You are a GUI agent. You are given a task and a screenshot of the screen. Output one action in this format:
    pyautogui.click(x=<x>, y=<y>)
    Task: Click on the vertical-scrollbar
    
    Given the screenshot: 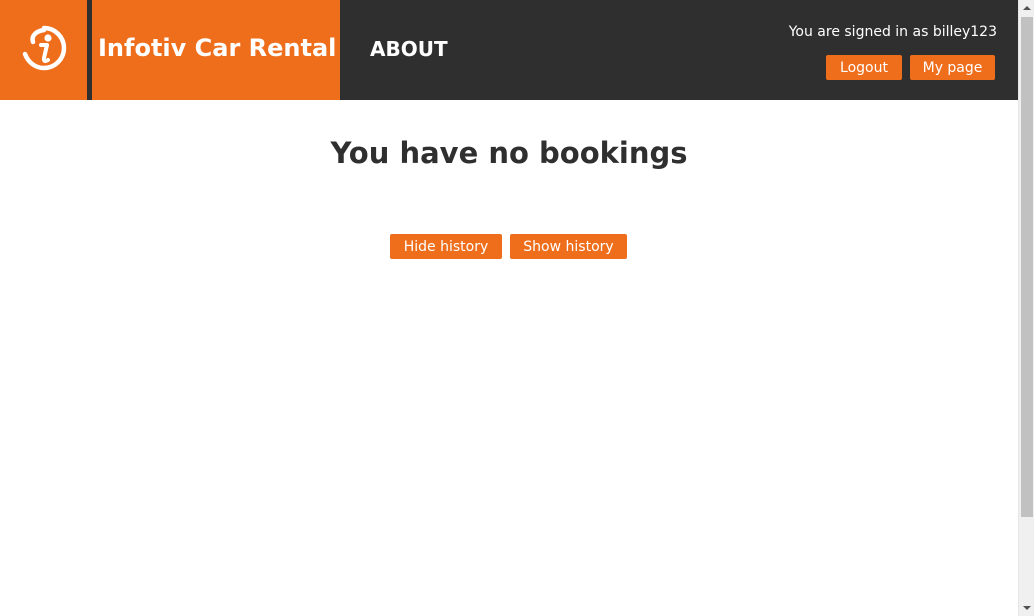 What is the action you would take?
    pyautogui.click(x=1026, y=308)
    